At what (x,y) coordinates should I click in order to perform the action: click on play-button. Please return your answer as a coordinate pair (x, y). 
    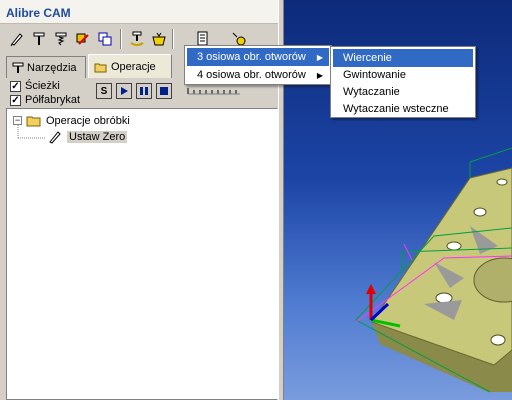
    Looking at the image, I should click on (124, 91).